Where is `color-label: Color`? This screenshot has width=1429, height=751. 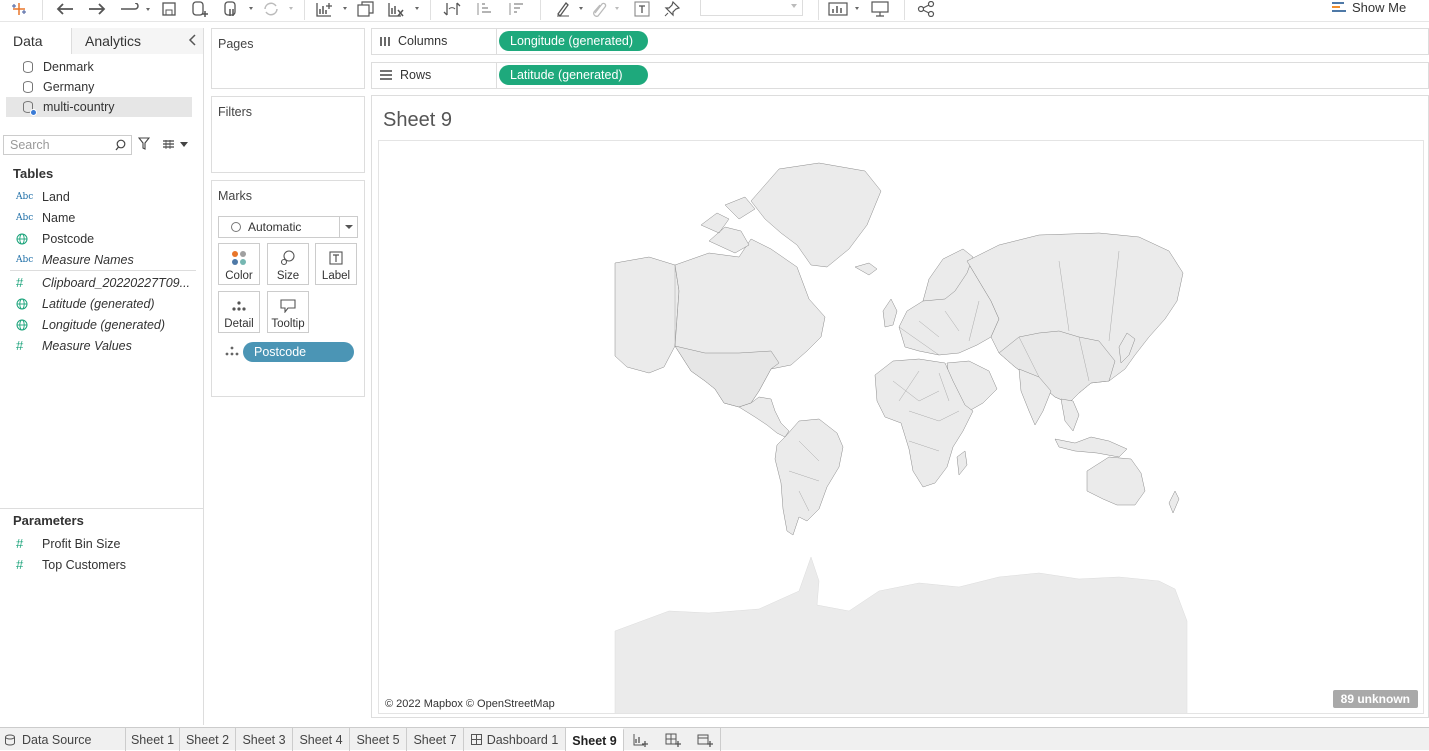
color-label: Color is located at coordinates (239, 276).